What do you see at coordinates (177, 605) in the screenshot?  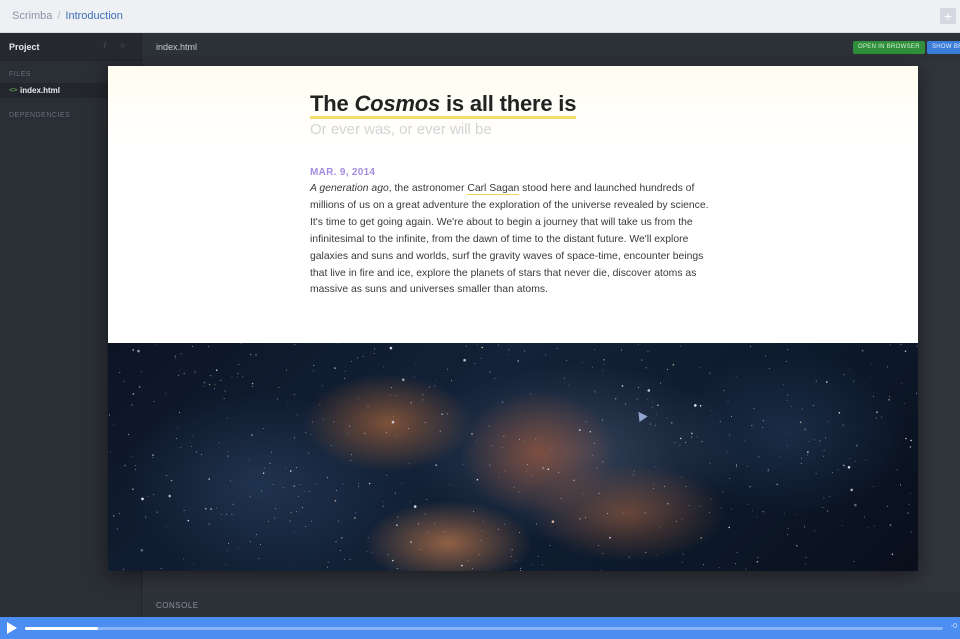 I see `console-label: CONSOLE` at bounding box center [177, 605].